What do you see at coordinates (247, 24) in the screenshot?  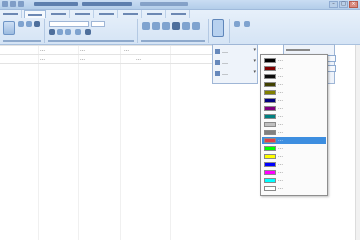 I see `delete-icon` at bounding box center [247, 24].